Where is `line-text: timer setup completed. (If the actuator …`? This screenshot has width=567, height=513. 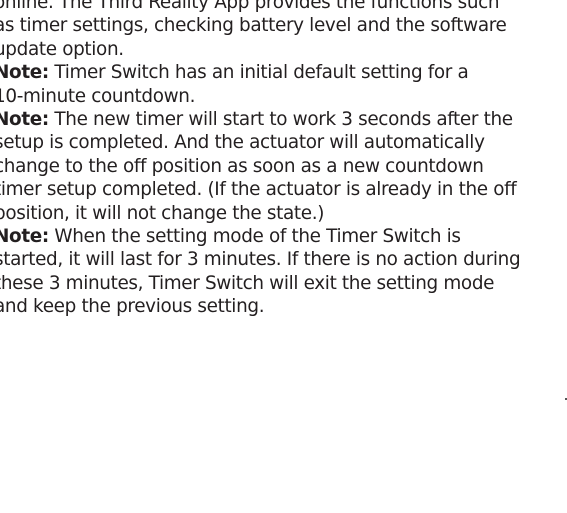 line-text: timer setup completed. (If the actuator … is located at coordinates (258, 190).